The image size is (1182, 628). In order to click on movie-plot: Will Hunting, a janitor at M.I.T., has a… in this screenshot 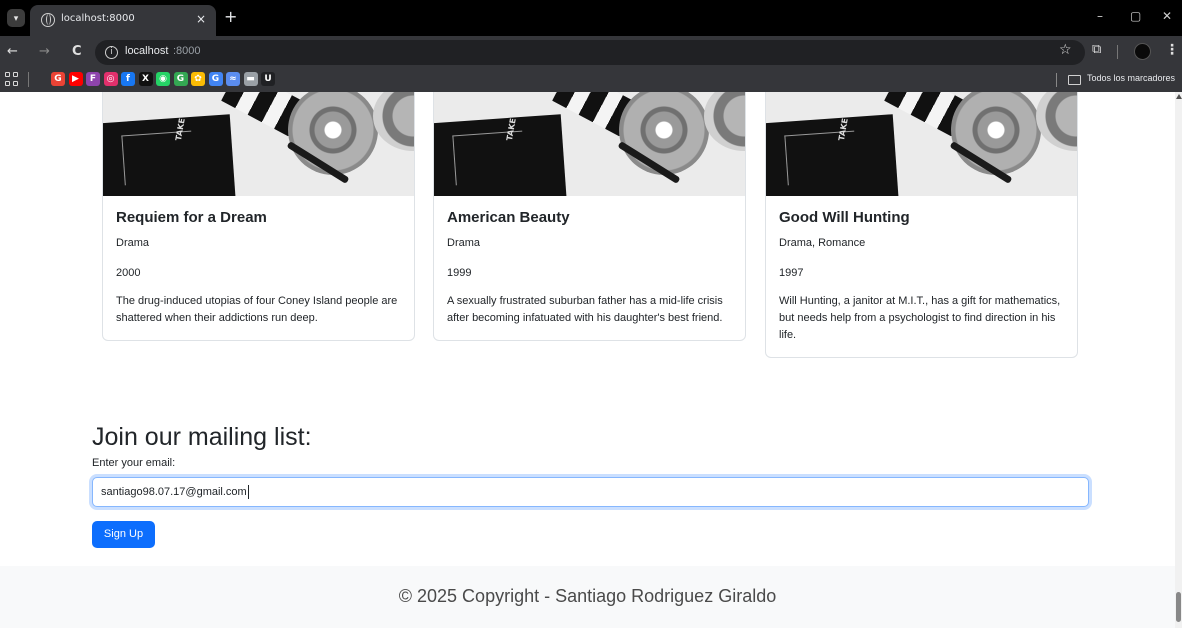, I will do `click(920, 318)`.